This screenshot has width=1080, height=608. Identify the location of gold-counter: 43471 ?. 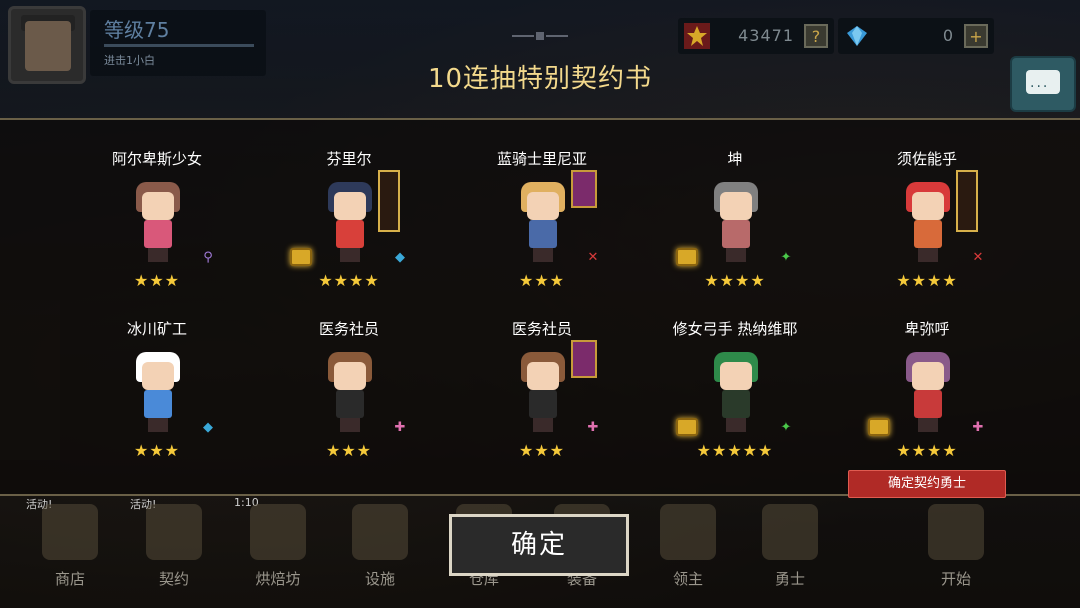
(756, 36).